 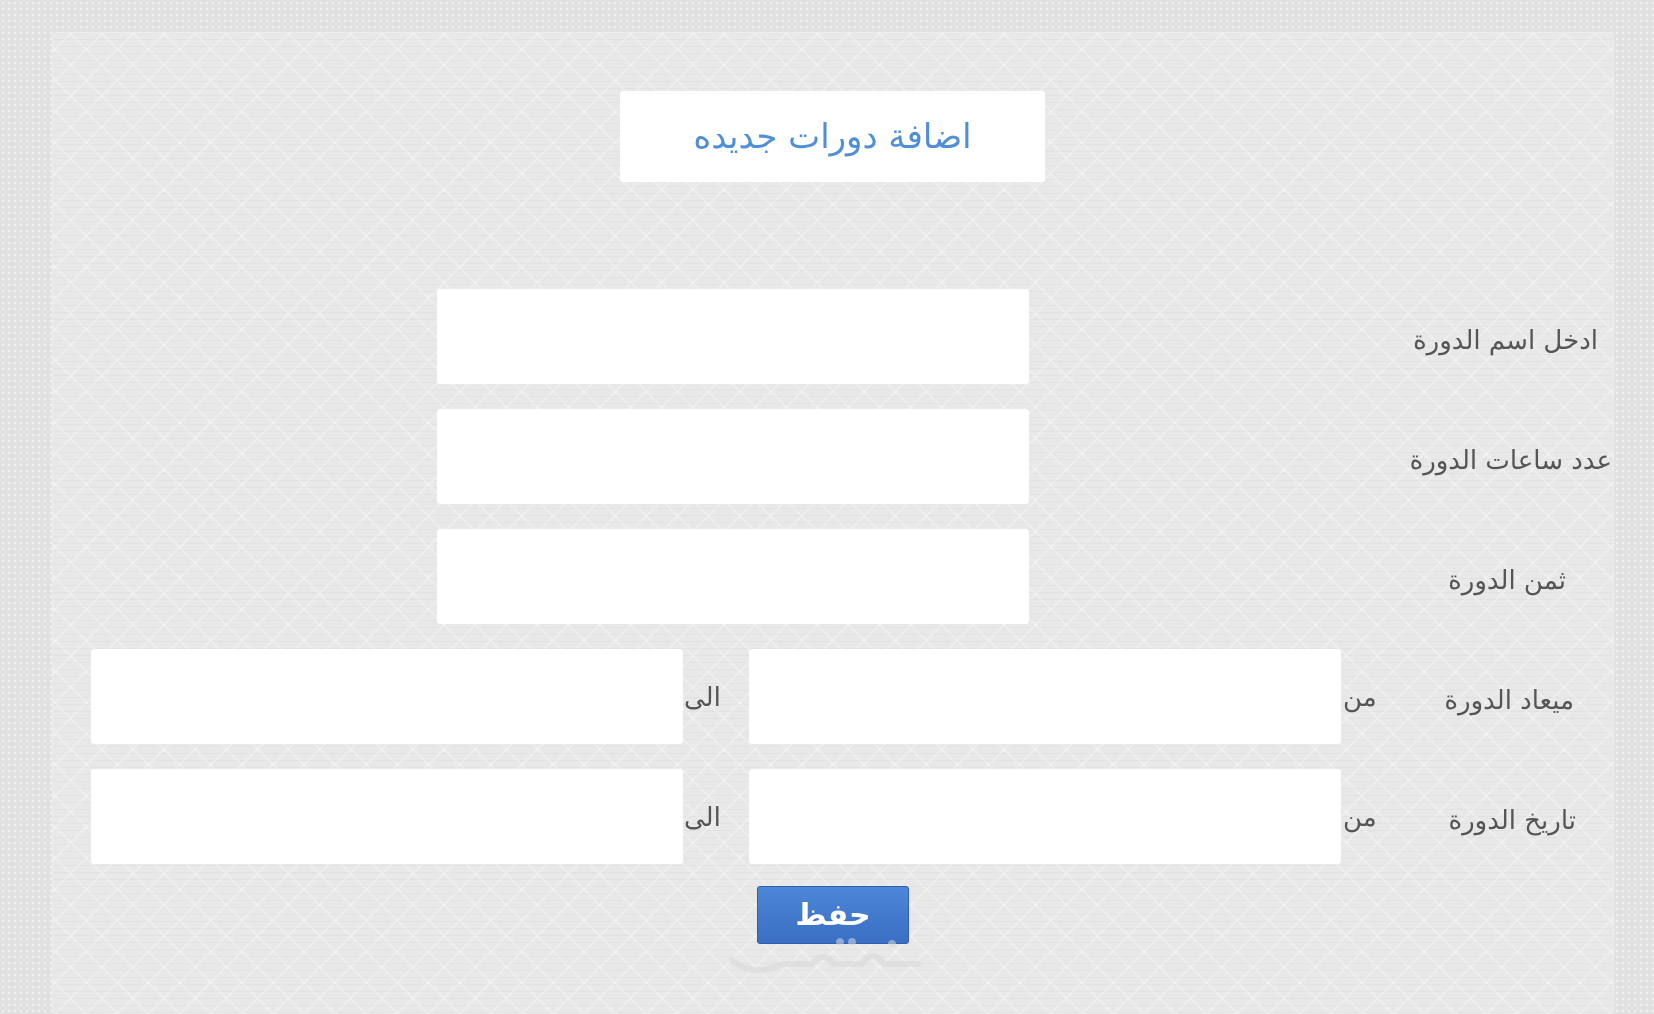 I want to click on date-from-label: من, so click(x=1360, y=818).